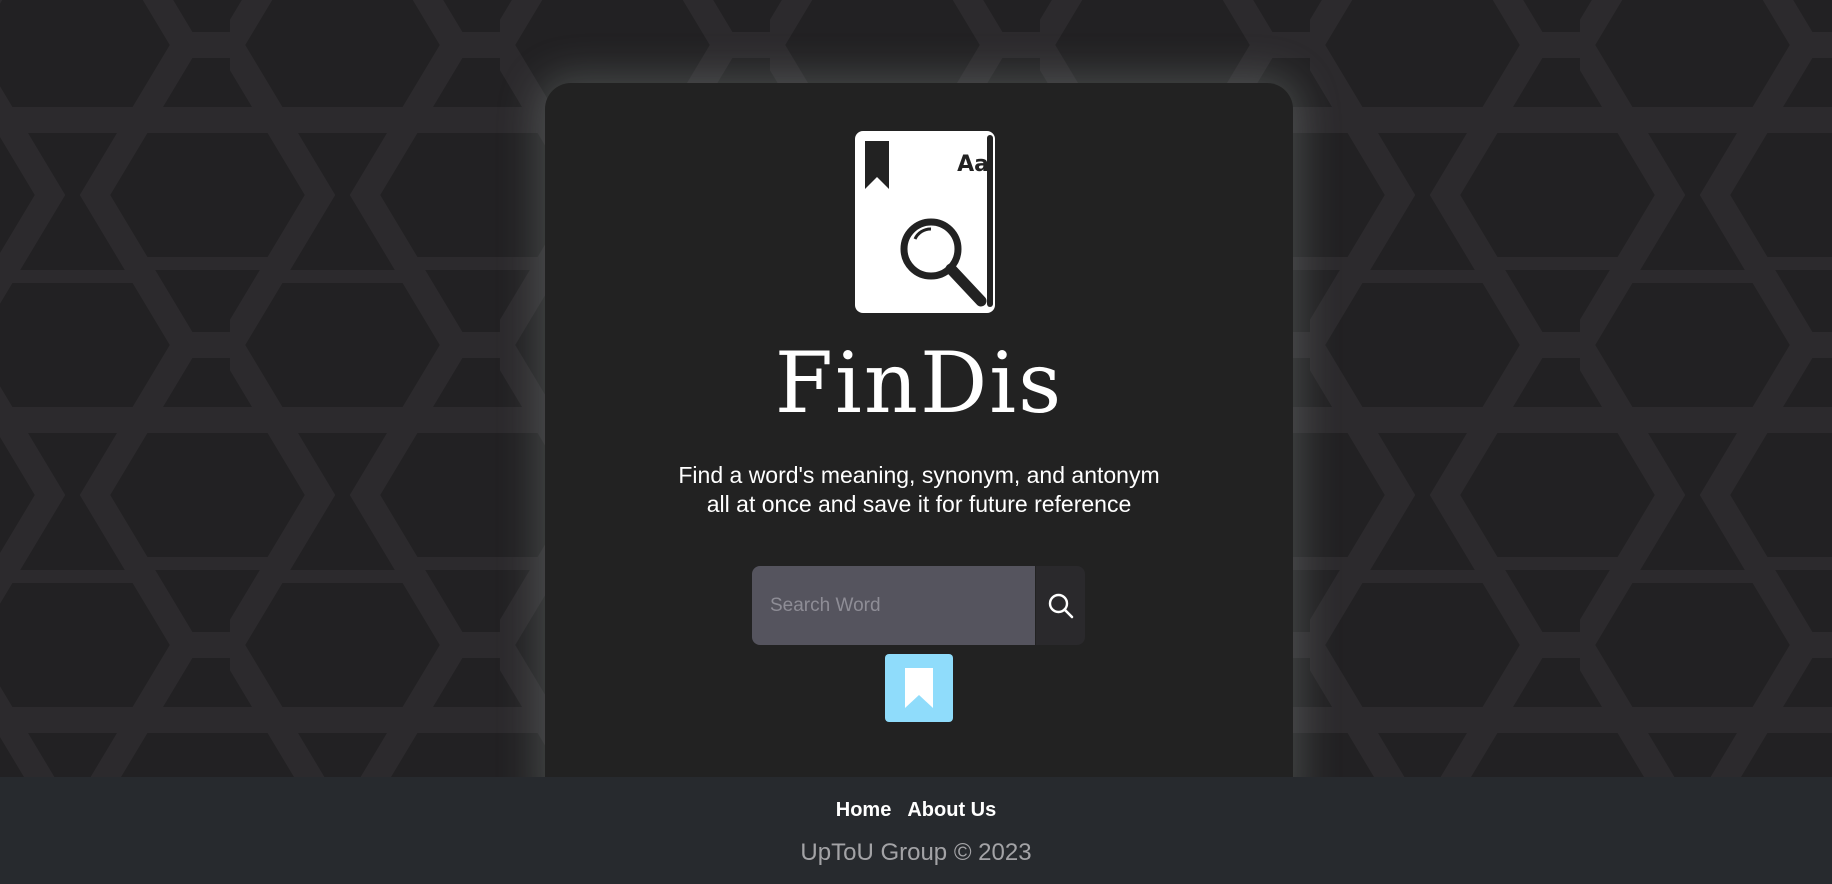  I want to click on footer-nav: Home About Us, so click(916, 810).